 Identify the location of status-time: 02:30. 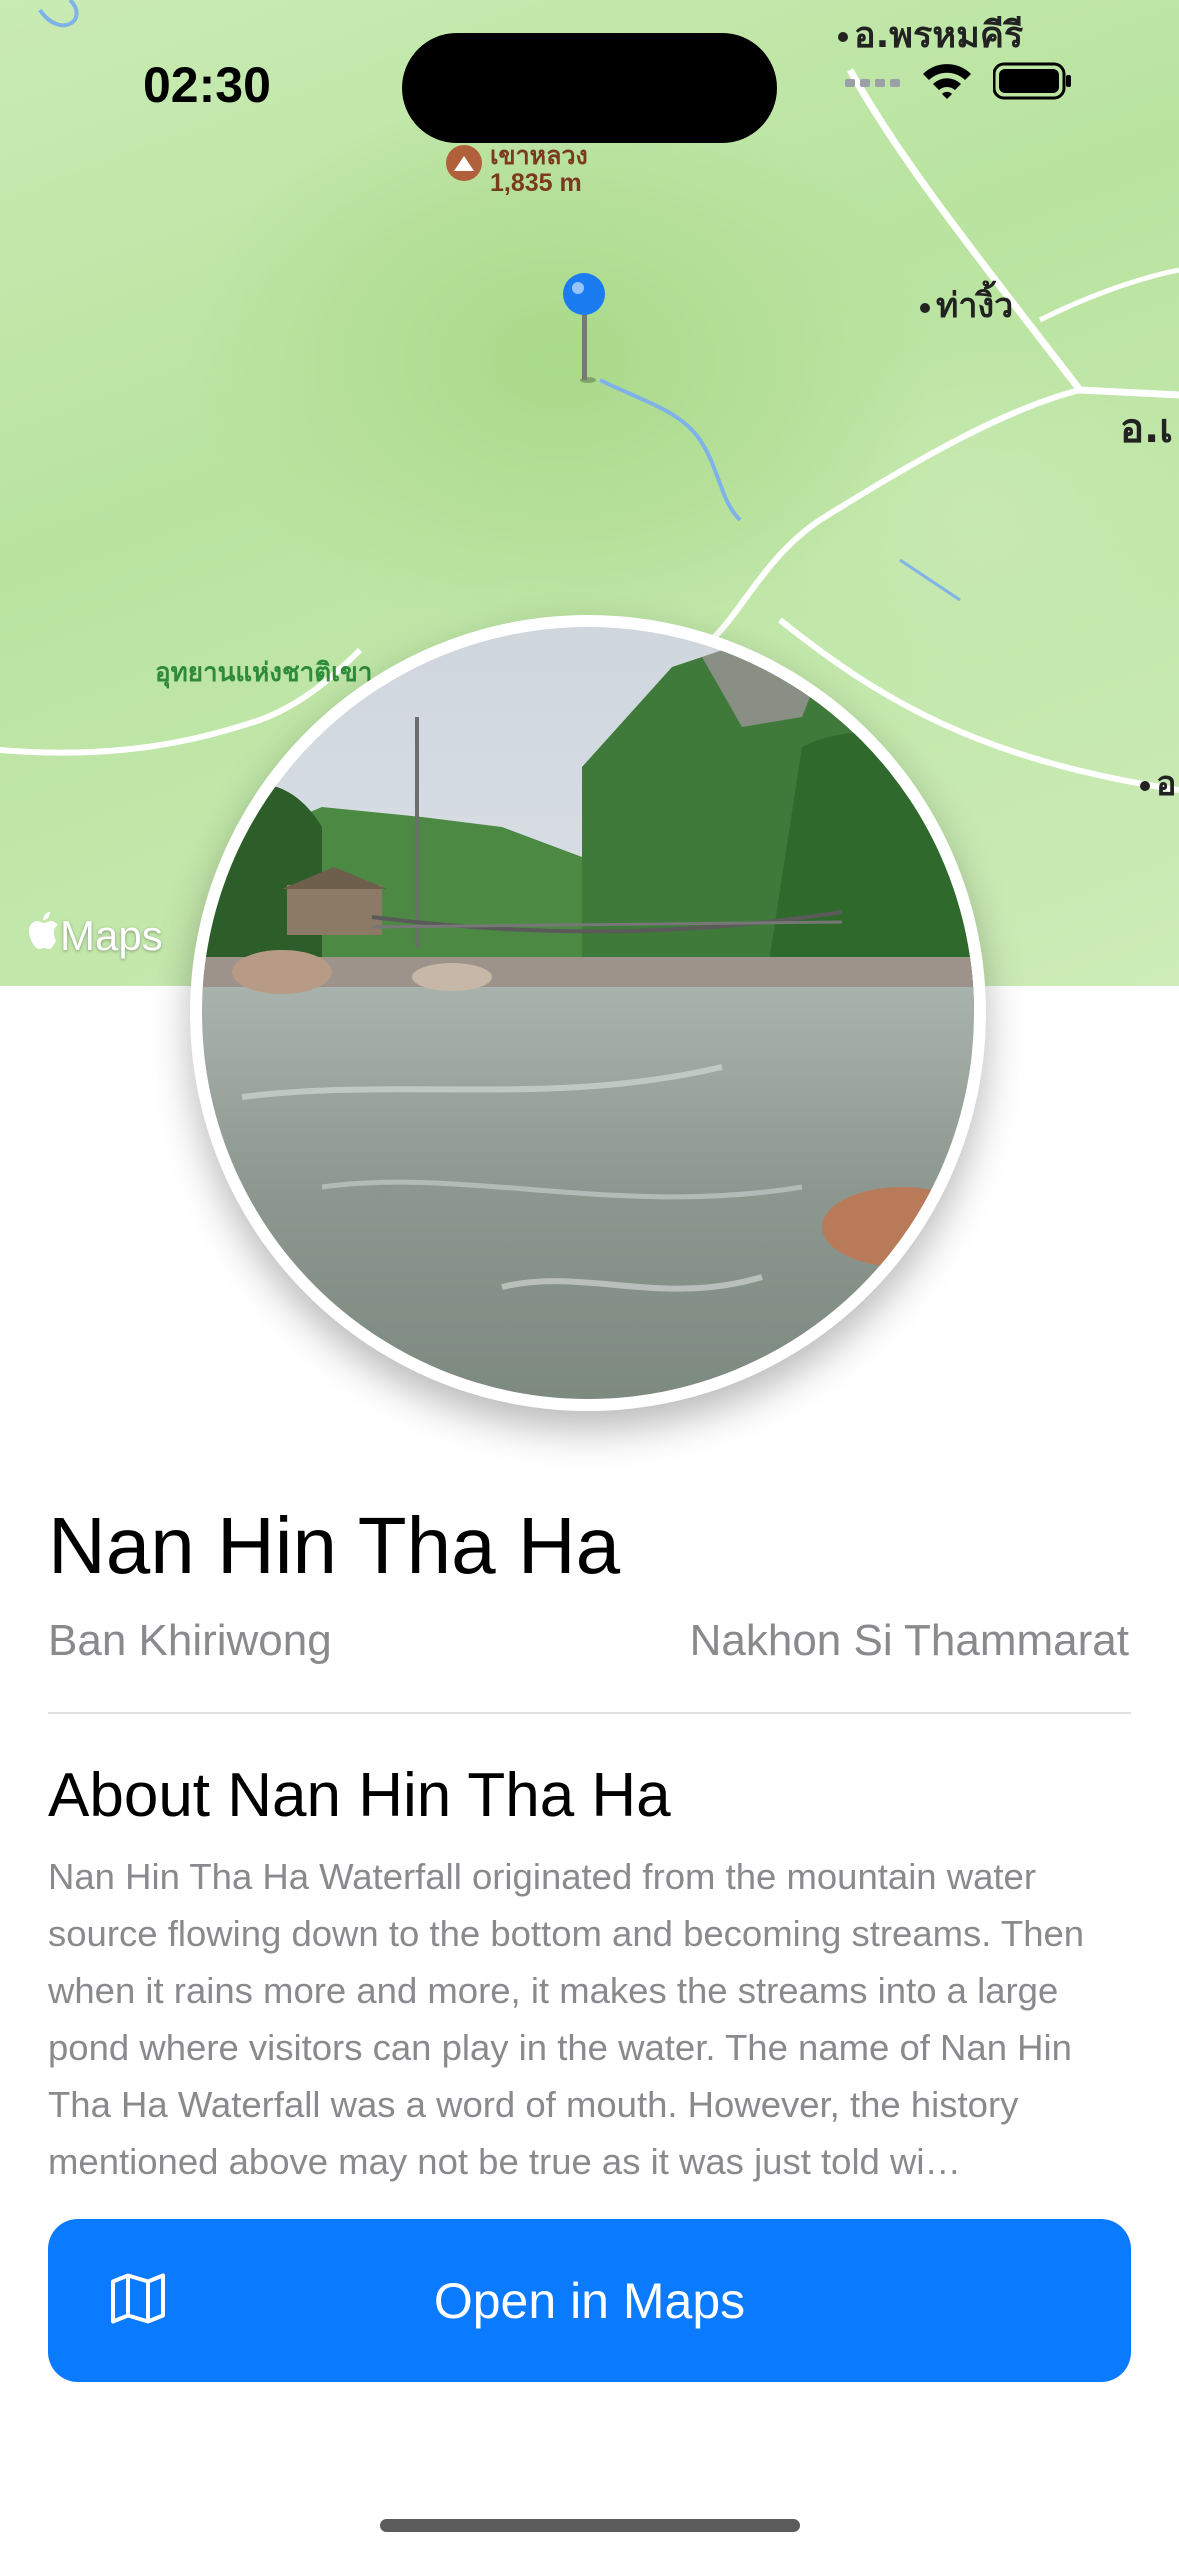
(207, 85).